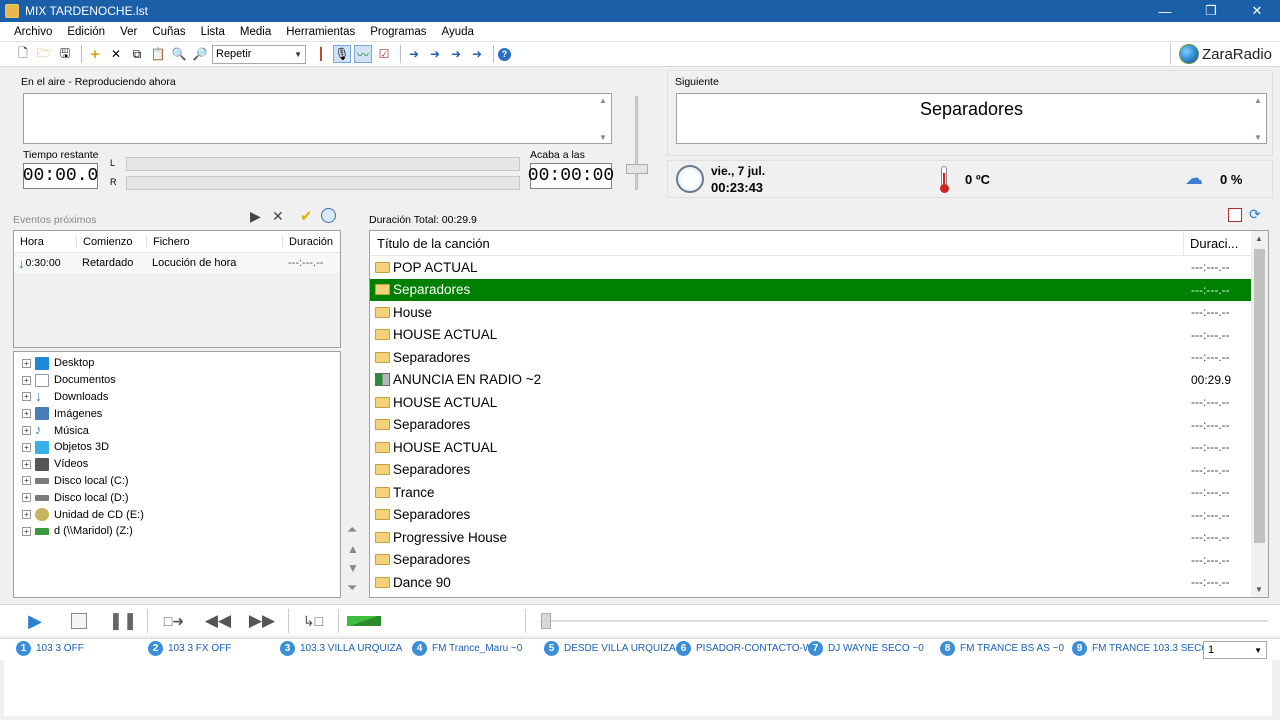 The height and width of the screenshot is (720, 1280). I want to click on pause-icon: ❚❚, so click(123, 621).